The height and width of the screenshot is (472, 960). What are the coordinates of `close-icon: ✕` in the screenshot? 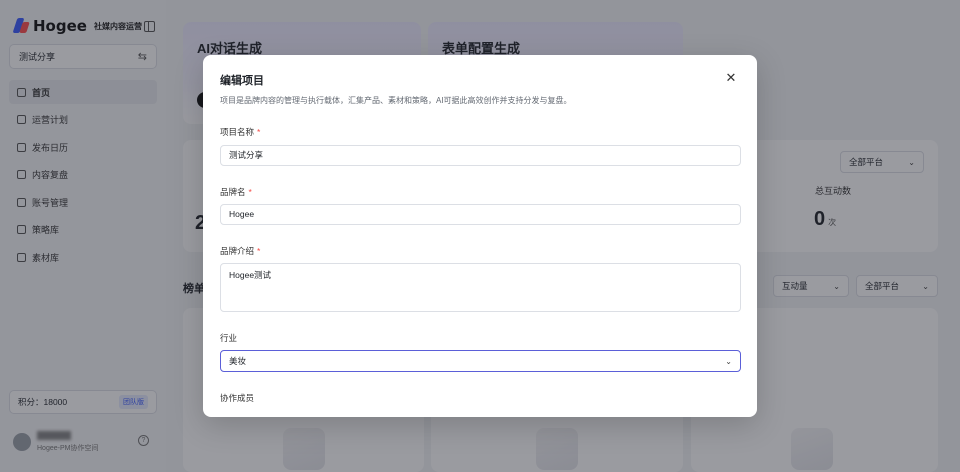 It's located at (731, 78).